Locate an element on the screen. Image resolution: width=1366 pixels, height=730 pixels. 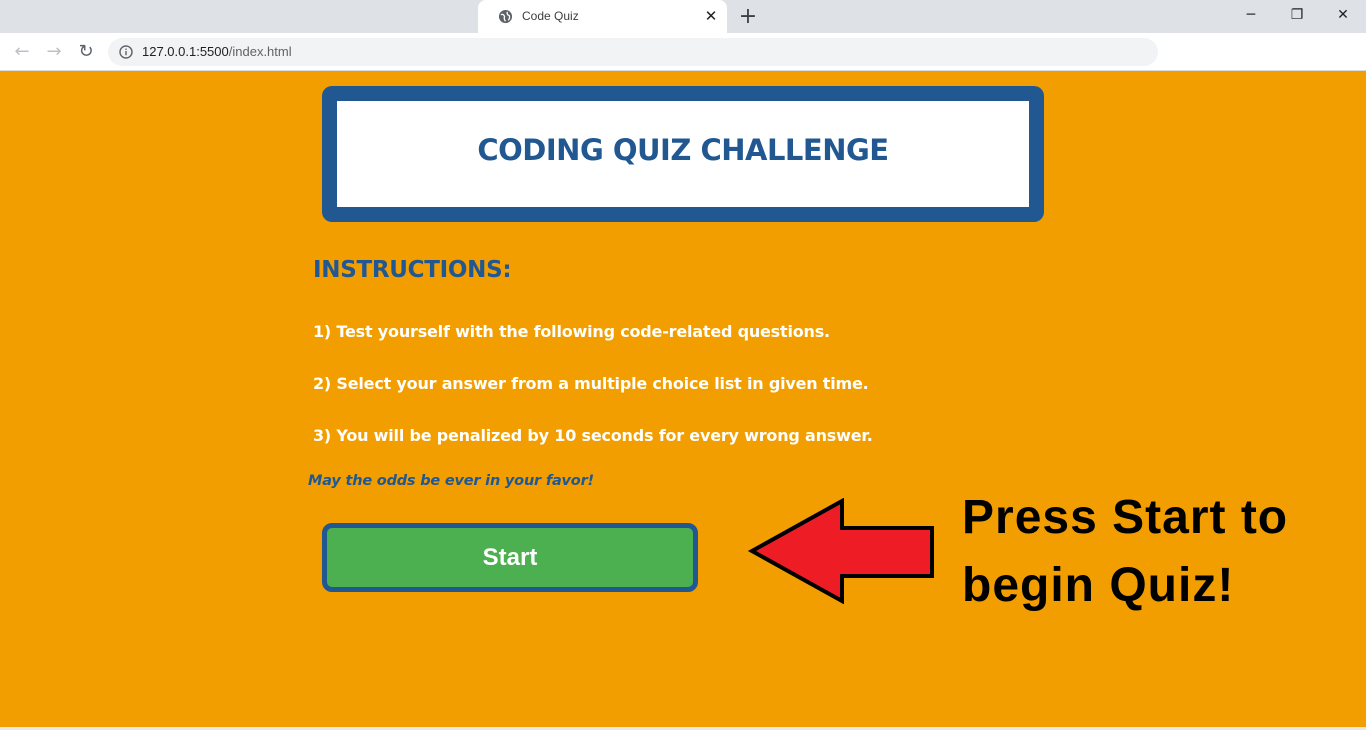
info-icon is located at coordinates (126, 52).